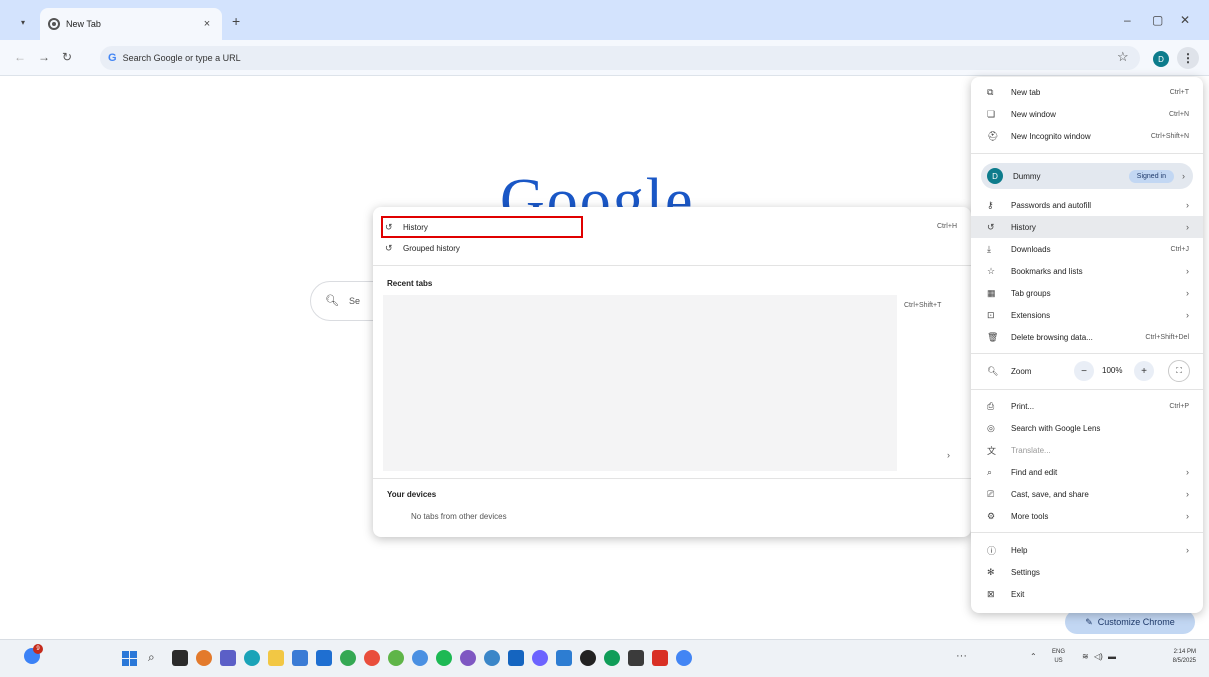 The height and width of the screenshot is (677, 1209). I want to click on battery-icon: ▬, so click(1112, 656).